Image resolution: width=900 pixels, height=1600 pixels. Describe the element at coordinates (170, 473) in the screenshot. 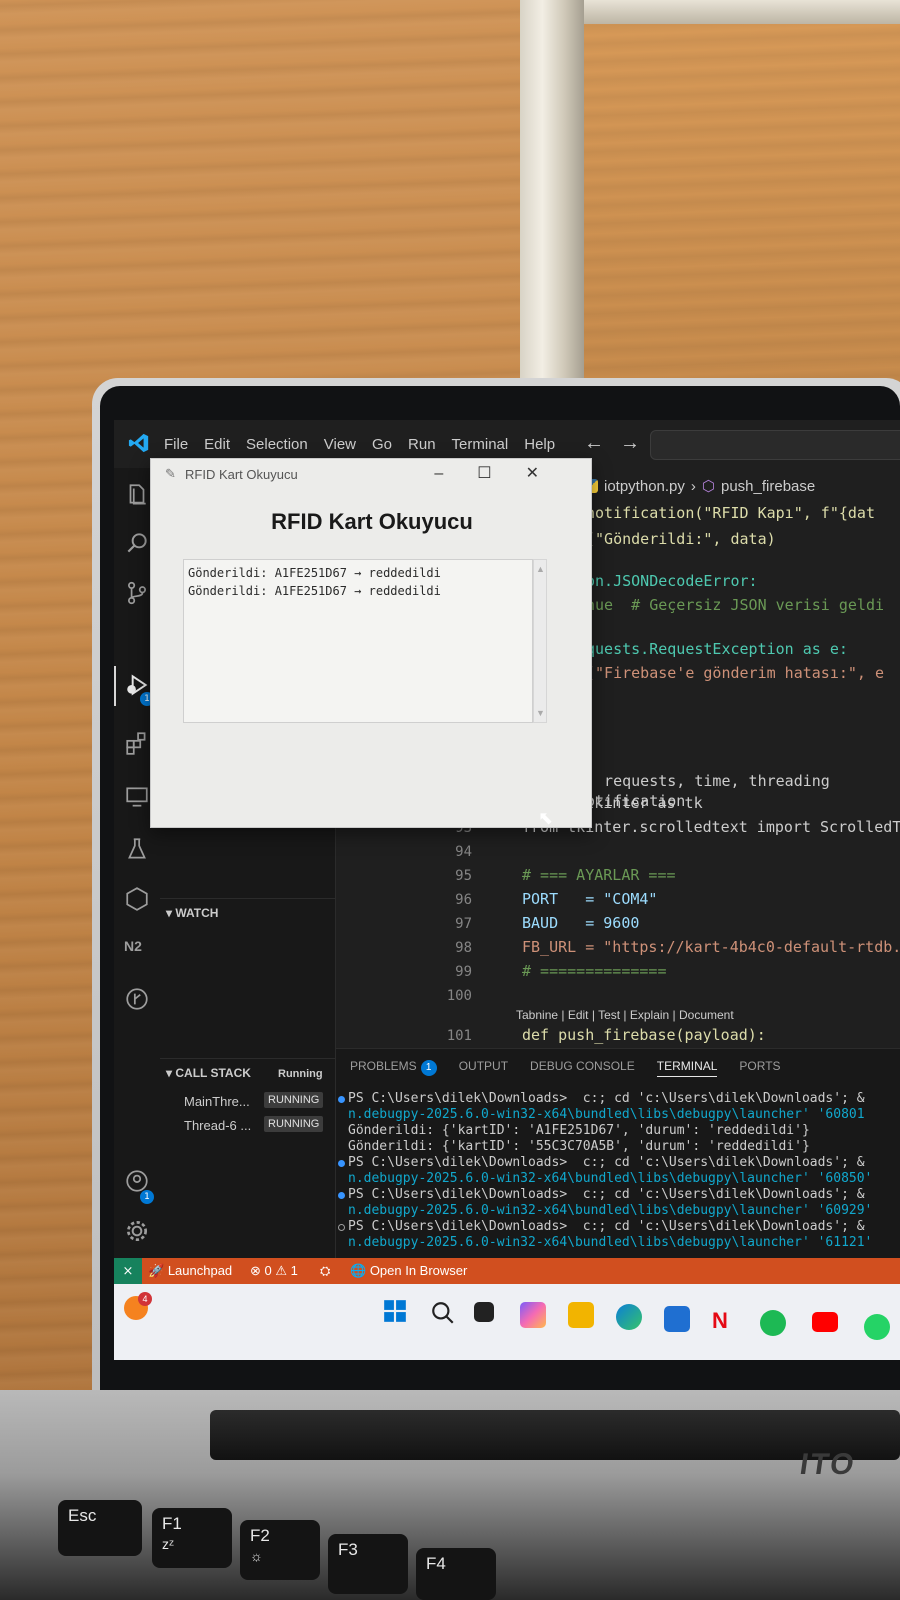

I see `tk-feather-icon: ✎` at that location.